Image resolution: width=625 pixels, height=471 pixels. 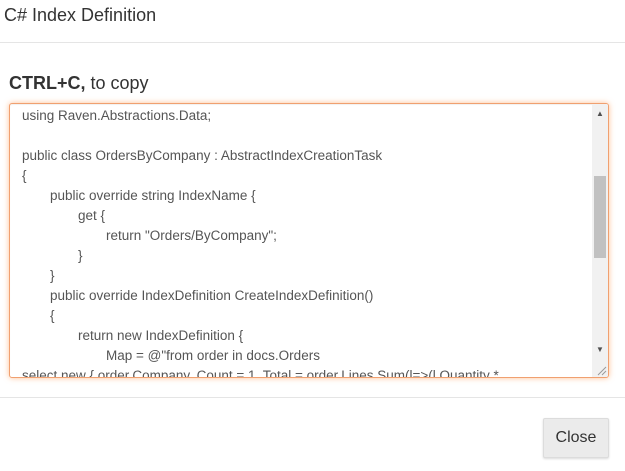 I want to click on modal-title: C# Index Definition, so click(x=80, y=15).